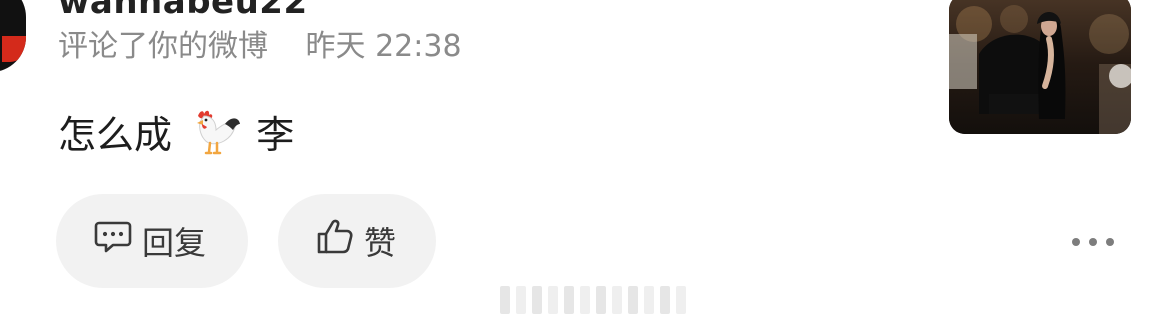 Image resolution: width=1172 pixels, height=330 pixels. Describe the element at coordinates (163, 46) in the screenshot. I see `action-text: 评论了你的微博` at that location.